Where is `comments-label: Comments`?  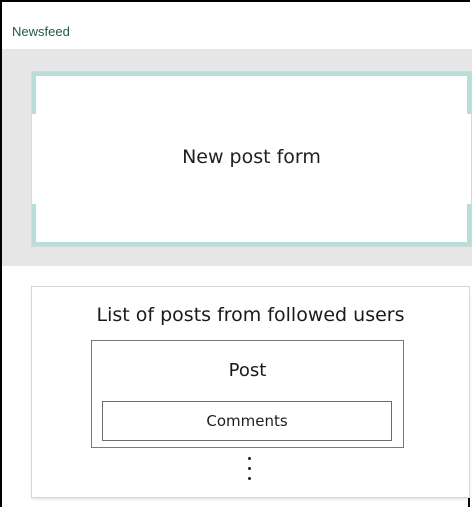
comments-label: Comments is located at coordinates (247, 421).